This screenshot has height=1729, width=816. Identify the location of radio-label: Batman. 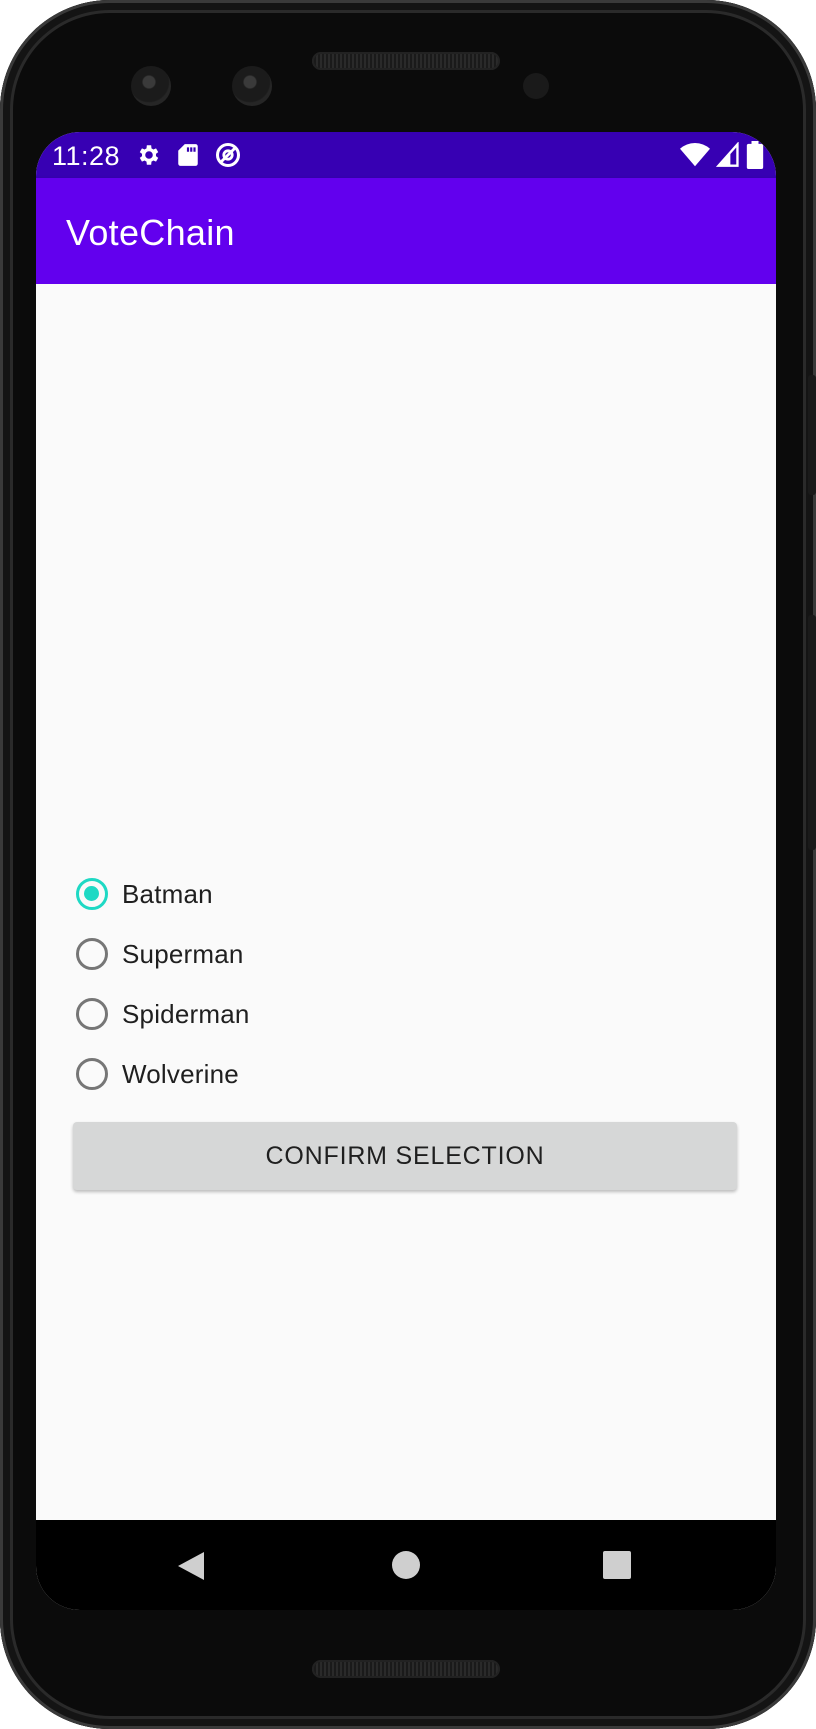
(167, 893).